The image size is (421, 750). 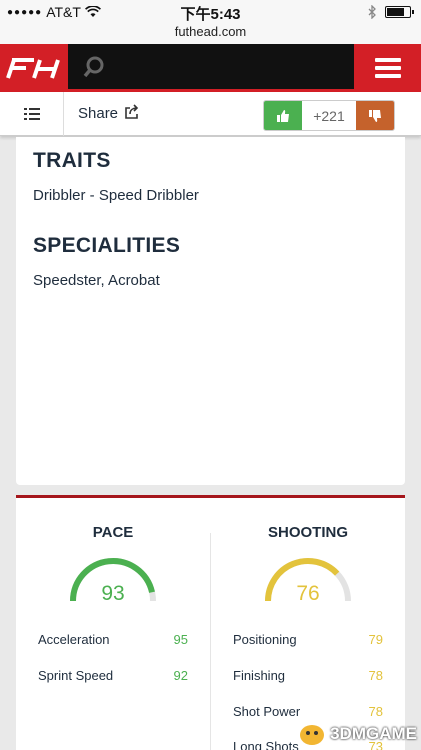 What do you see at coordinates (113, 532) in the screenshot?
I see `pace-title: PACE` at bounding box center [113, 532].